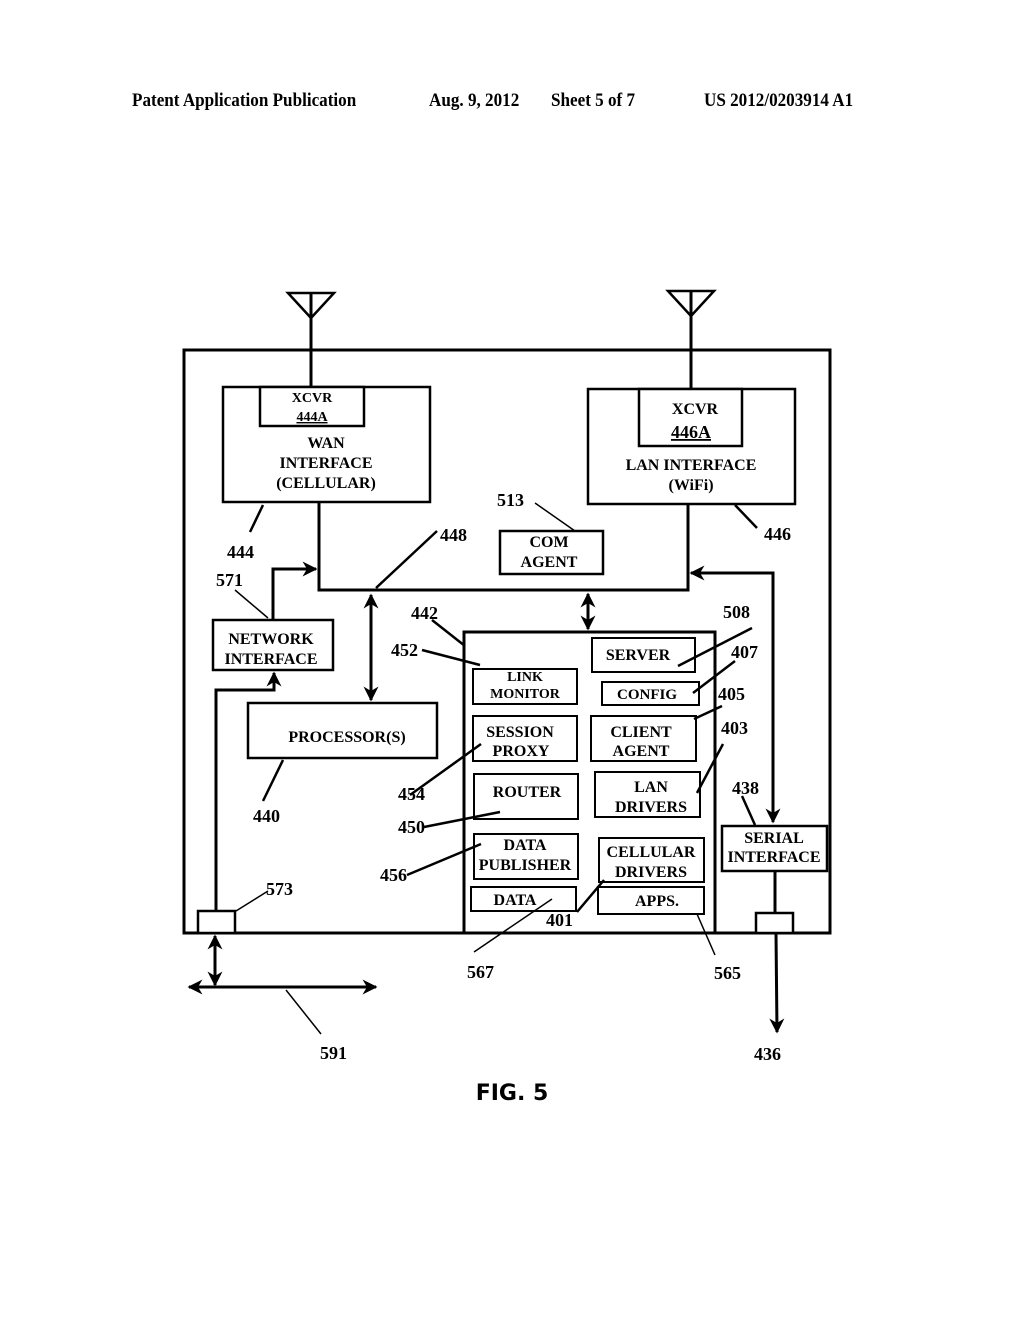 The height and width of the screenshot is (1320, 1024). Describe the element at coordinates (559, 920) in the screenshot. I see `ref-401: 401` at that location.